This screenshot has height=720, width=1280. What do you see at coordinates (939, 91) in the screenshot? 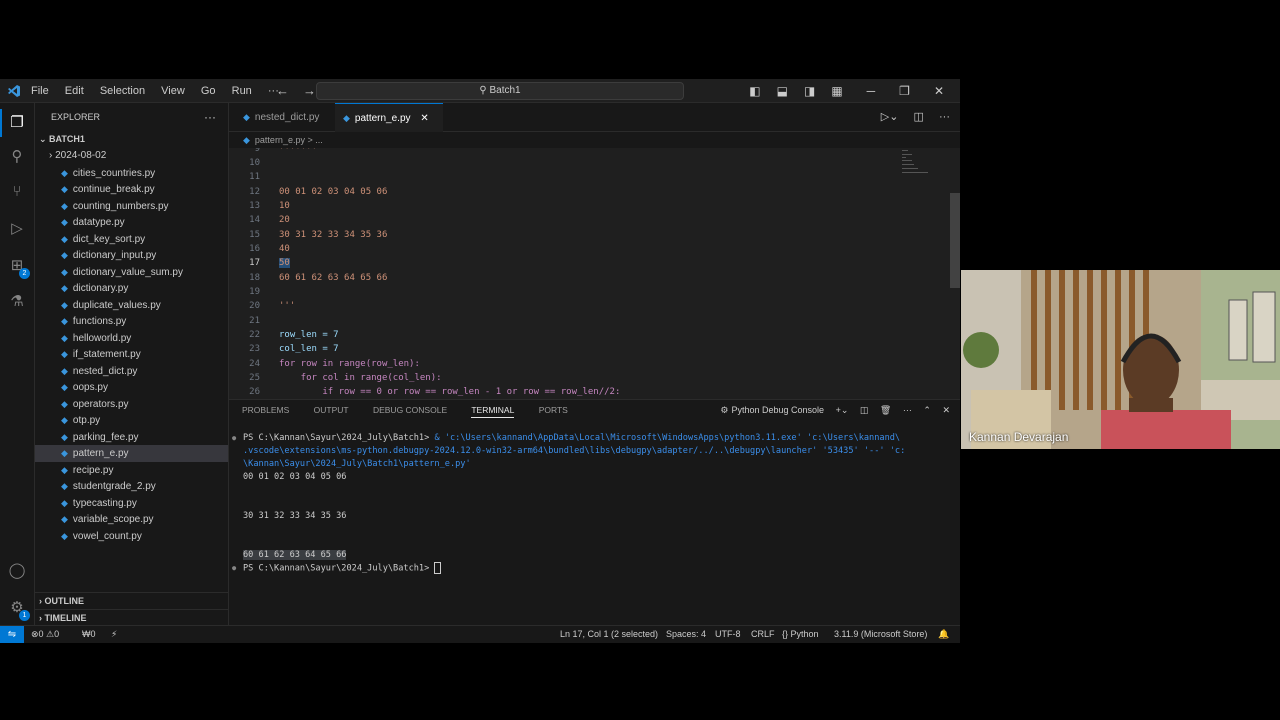
I see `close-window-icon: ✕` at bounding box center [939, 91].